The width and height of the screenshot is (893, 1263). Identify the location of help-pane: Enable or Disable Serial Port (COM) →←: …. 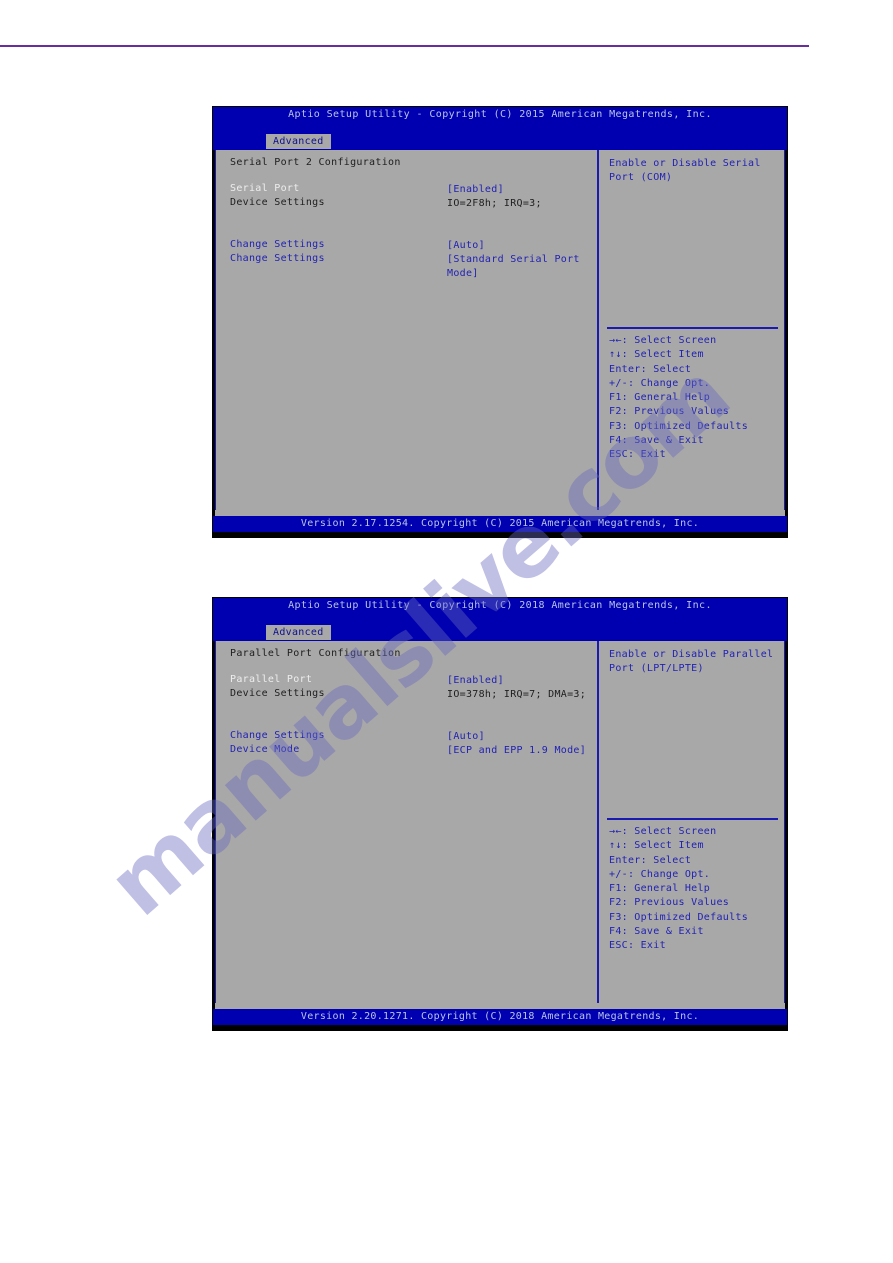
(691, 332).